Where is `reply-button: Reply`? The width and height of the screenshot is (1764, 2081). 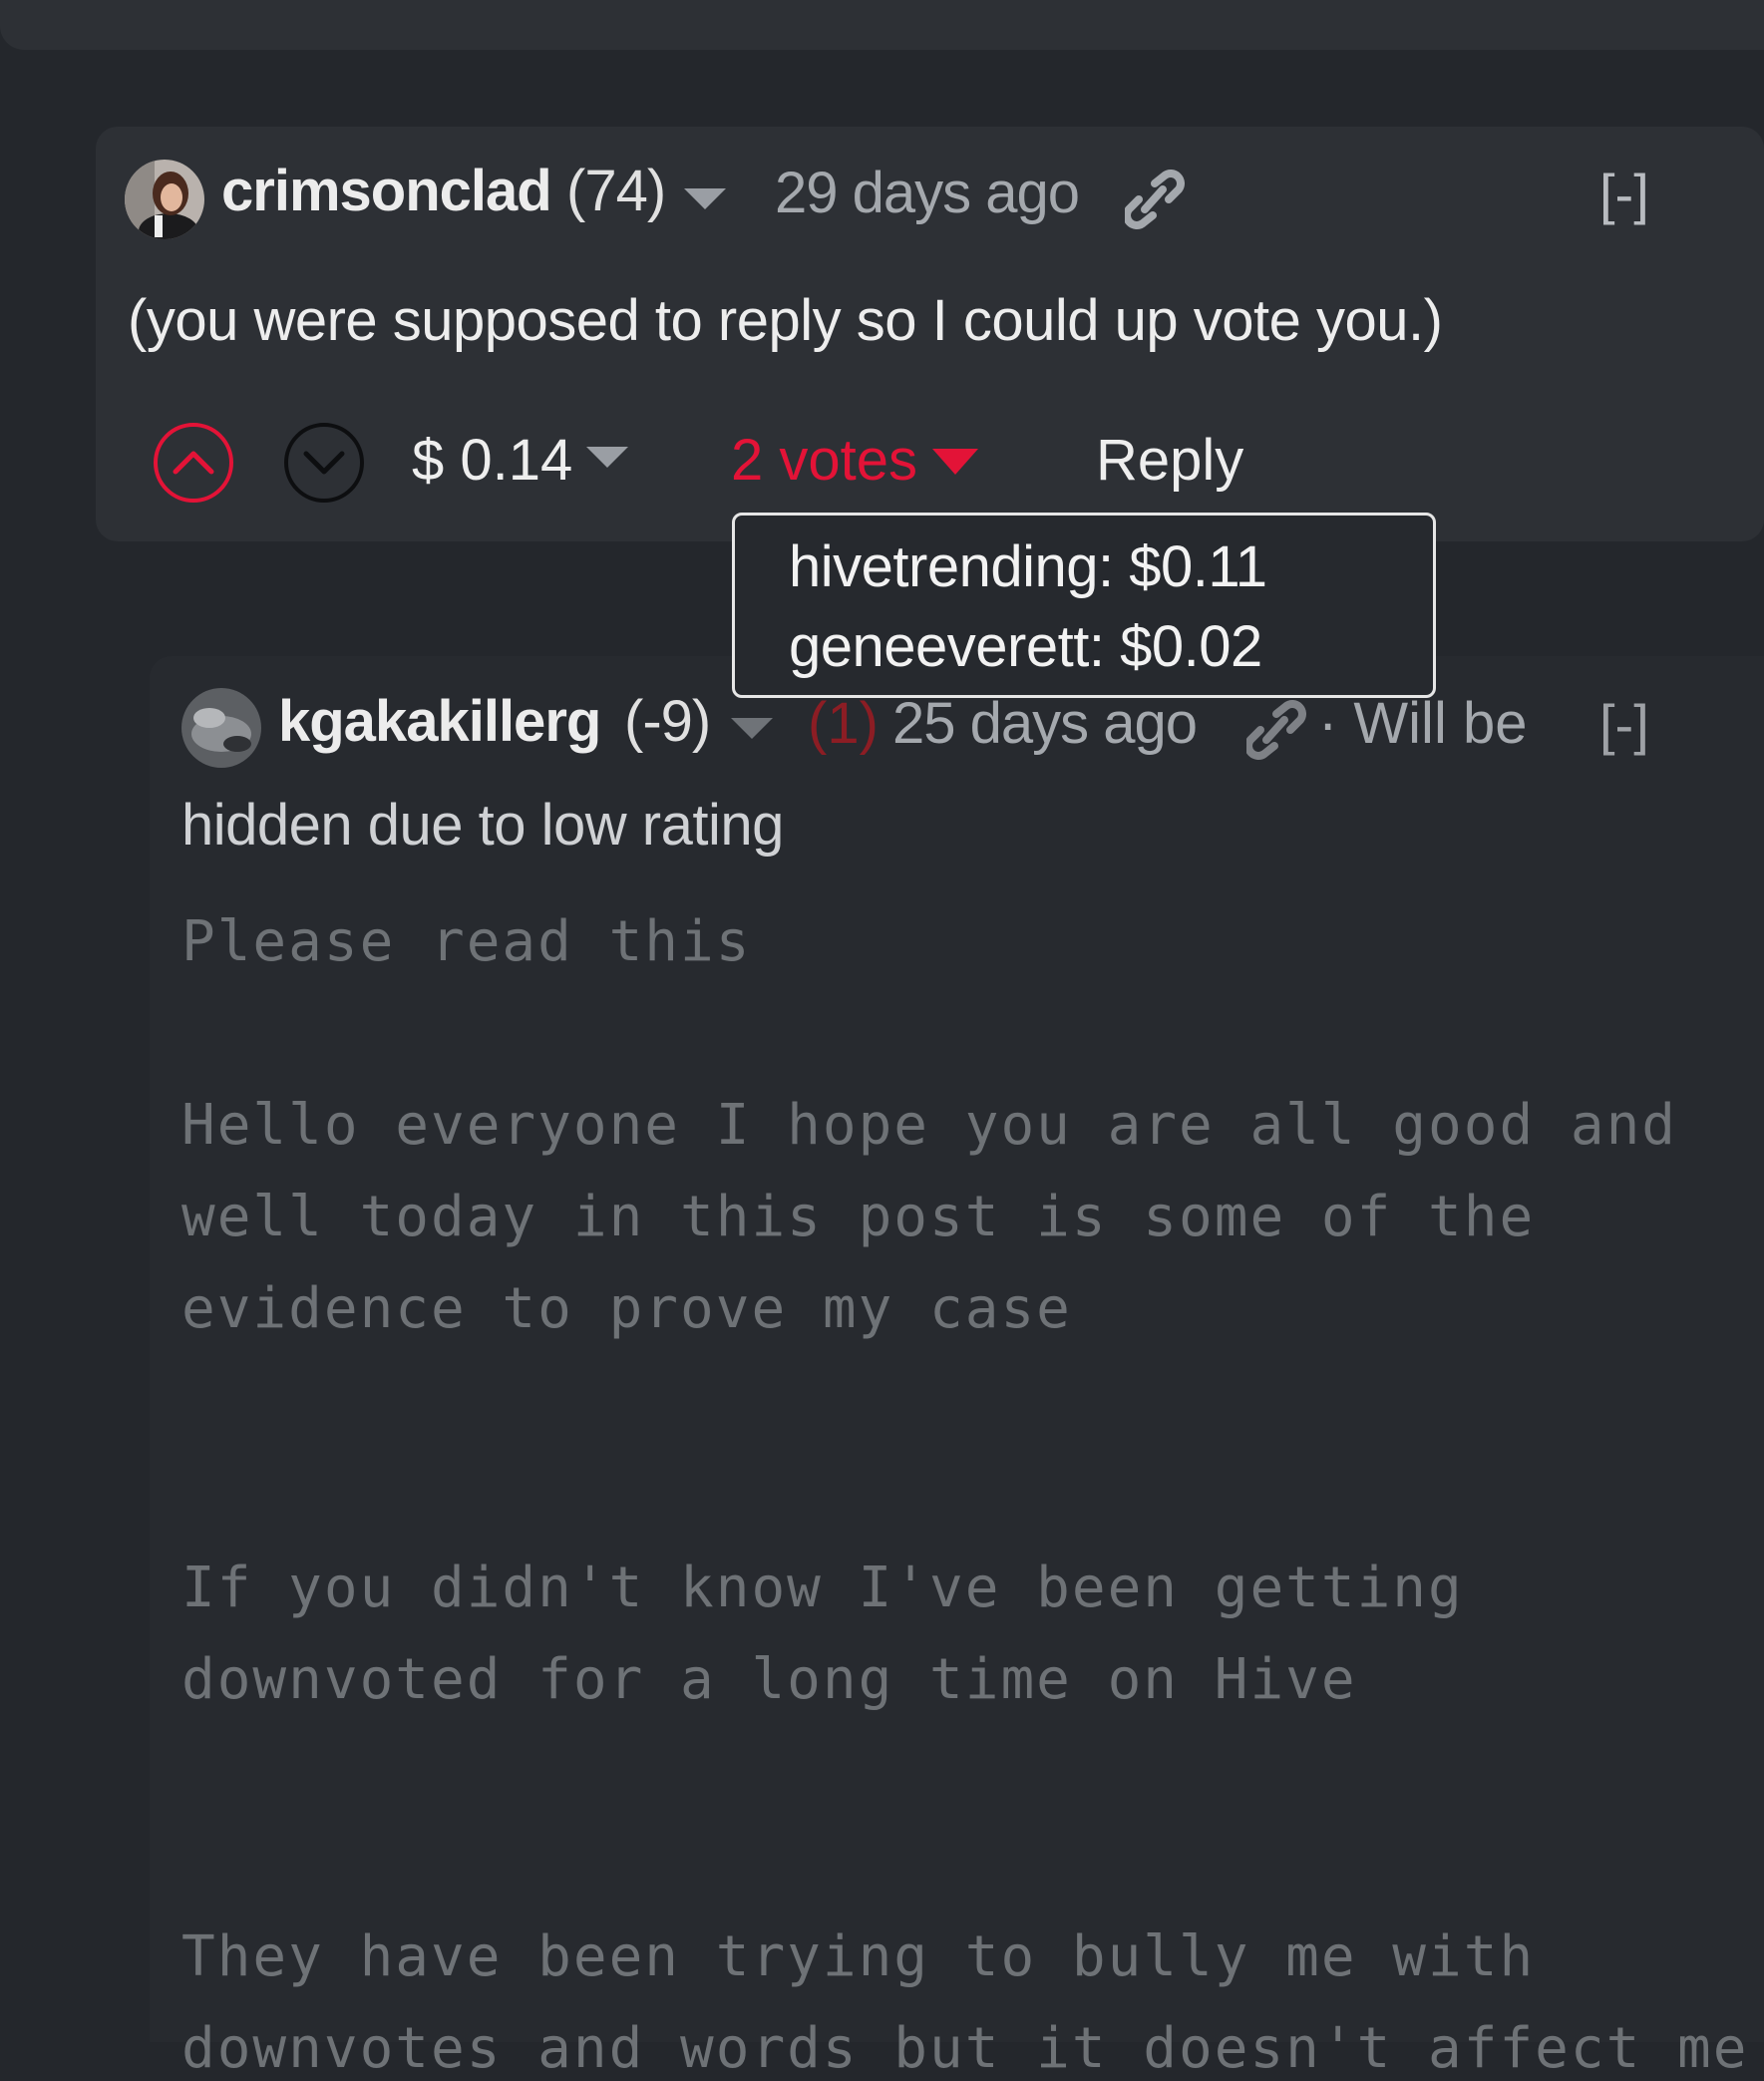 reply-button: Reply is located at coordinates (1170, 460).